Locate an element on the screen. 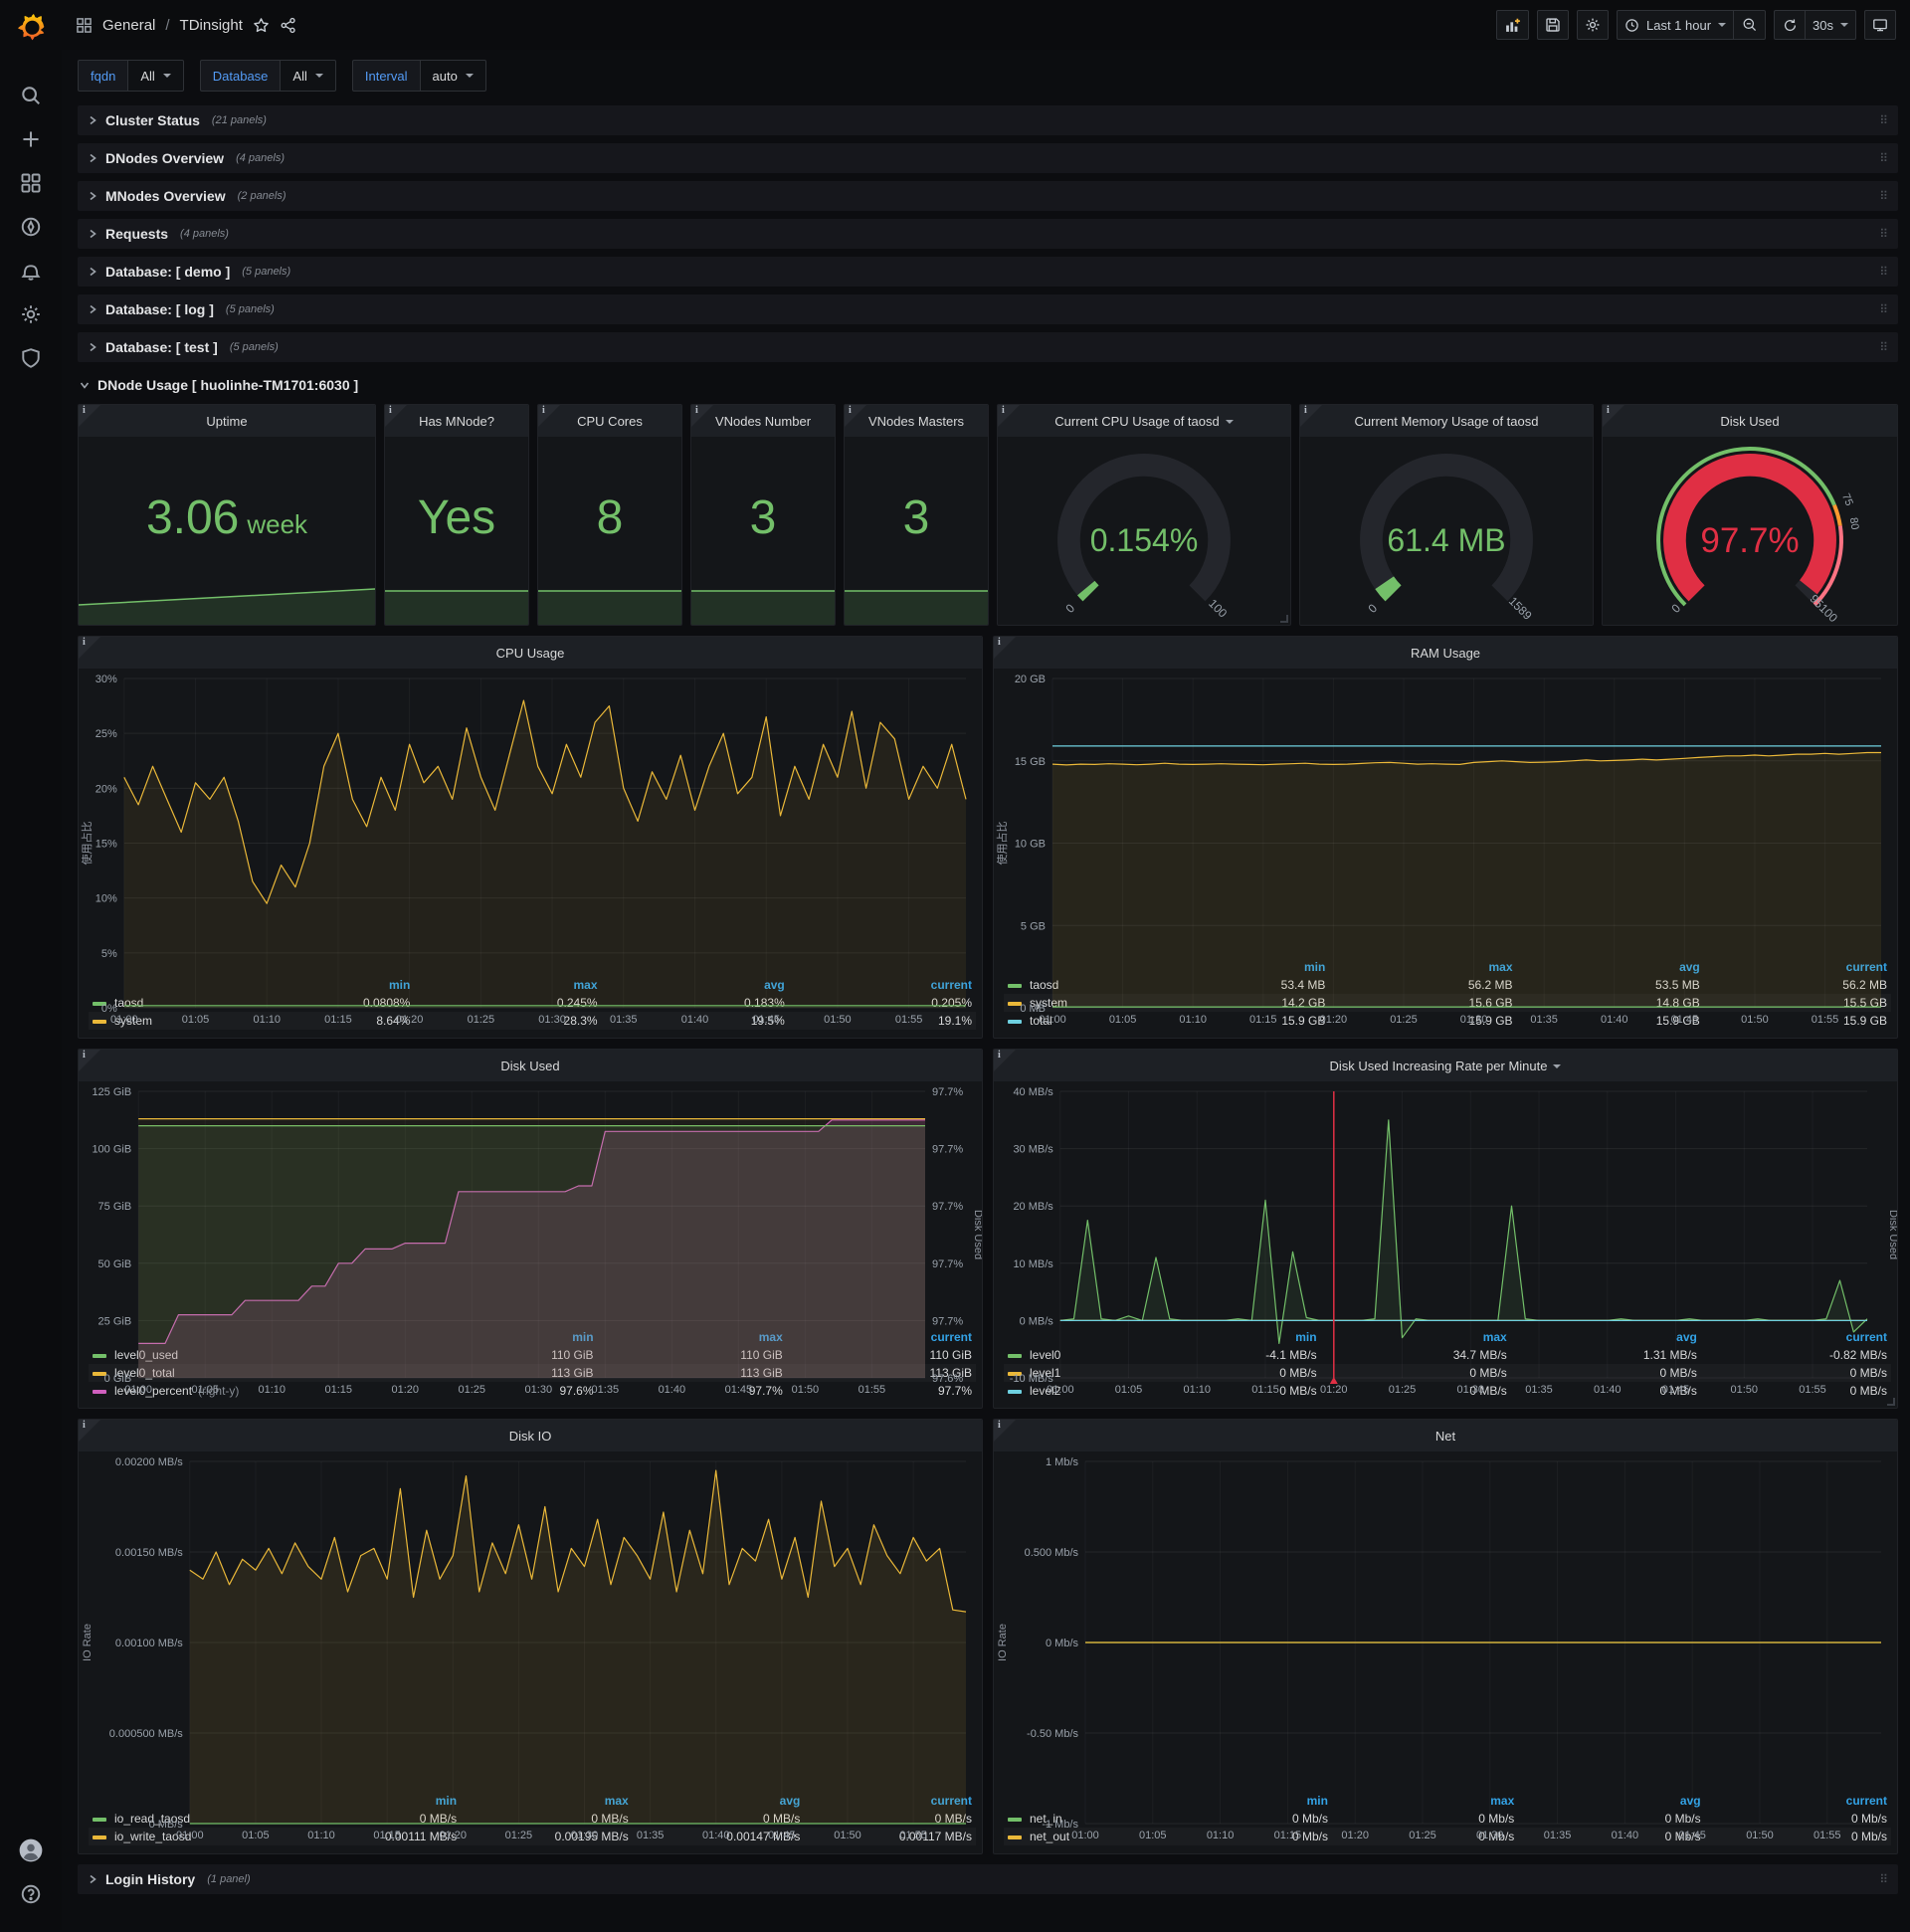 The image size is (1910, 1932). panel-header: CPU Usage is located at coordinates (530, 653).